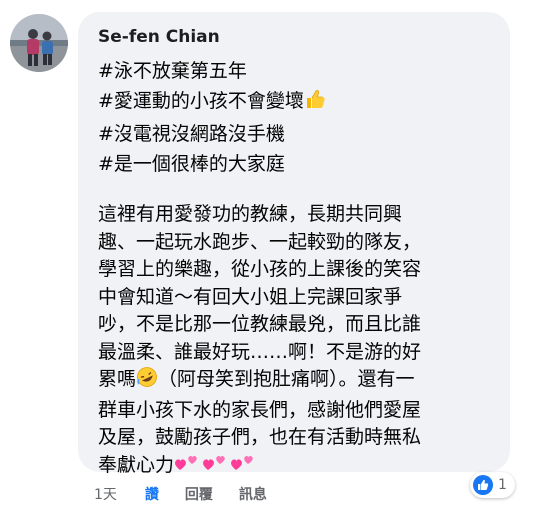  I want to click on comment-text-line: 這裡有用愛發功的教練，長期共同興, so click(250, 214).